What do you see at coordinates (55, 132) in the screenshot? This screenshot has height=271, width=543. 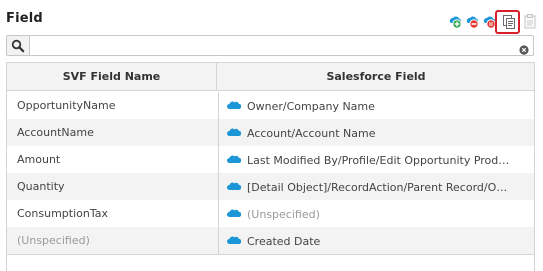 I see `svf-field-name-cell: AccountName` at bounding box center [55, 132].